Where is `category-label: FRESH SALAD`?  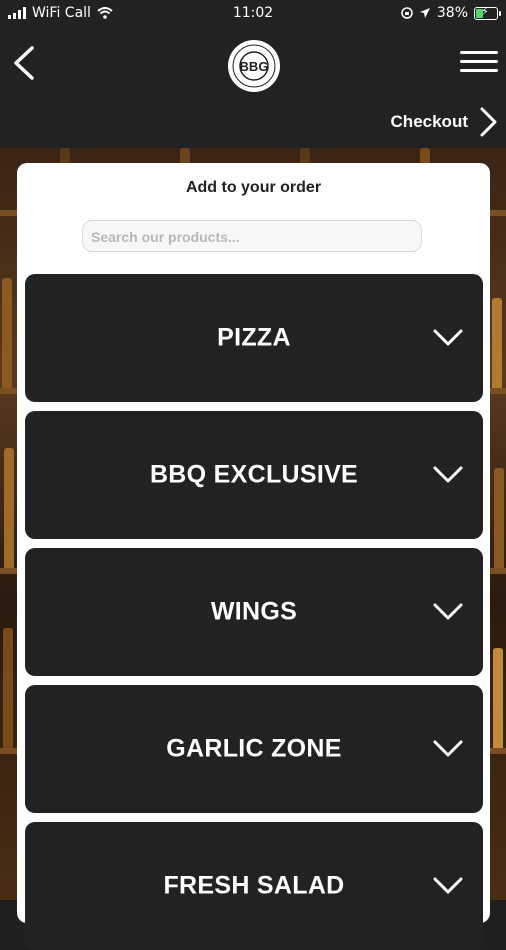 category-label: FRESH SALAD is located at coordinates (254, 885).